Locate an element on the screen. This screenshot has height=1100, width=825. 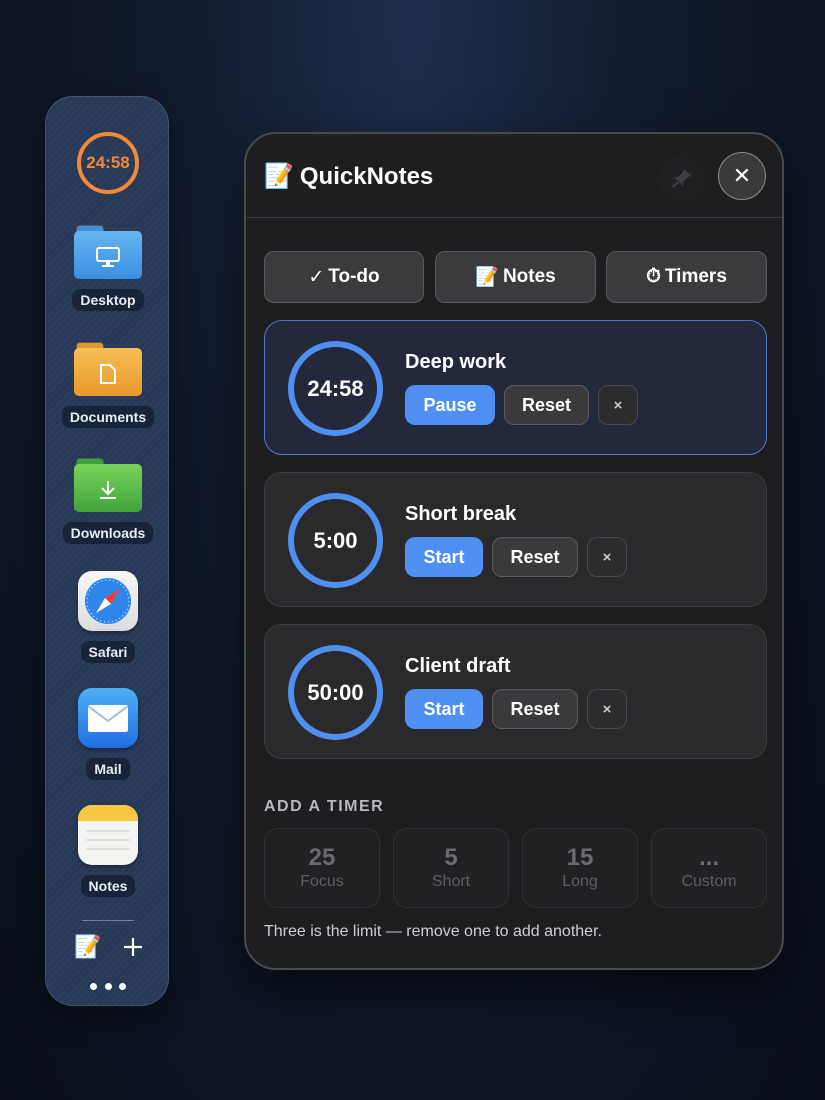
dock-item-label: Notes is located at coordinates (108, 886).